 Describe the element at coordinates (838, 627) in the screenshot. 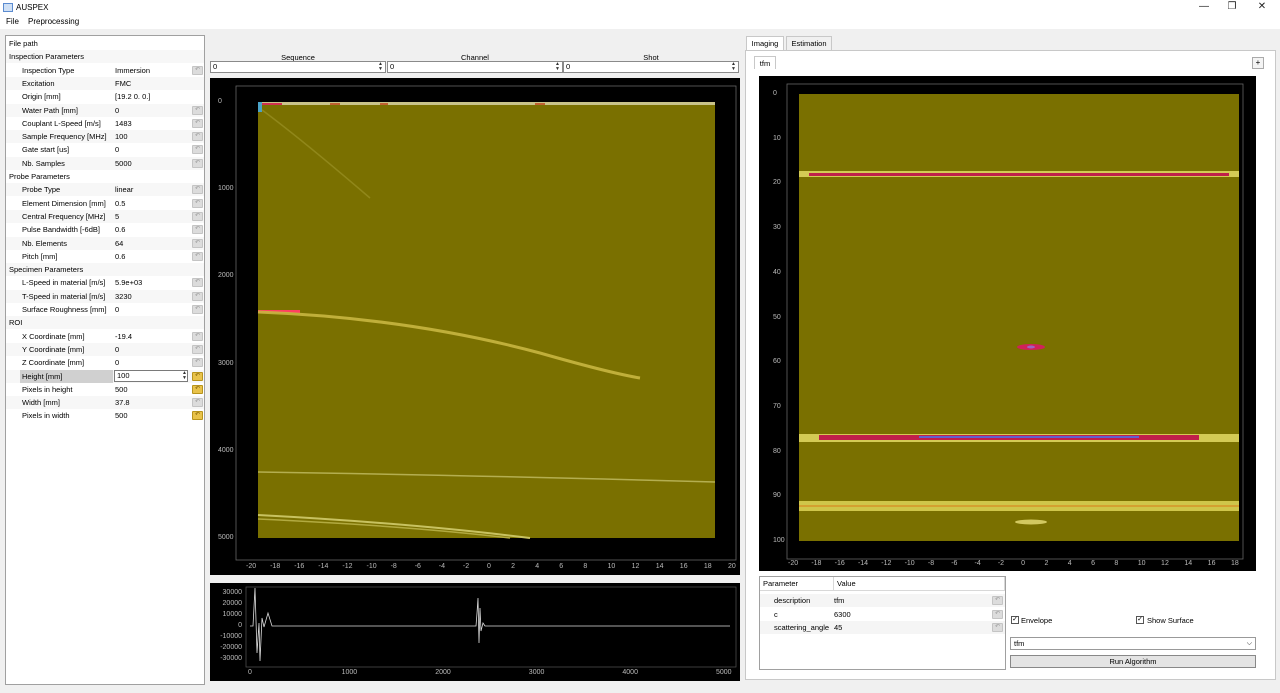

I see `algo-param-value: 45` at that location.